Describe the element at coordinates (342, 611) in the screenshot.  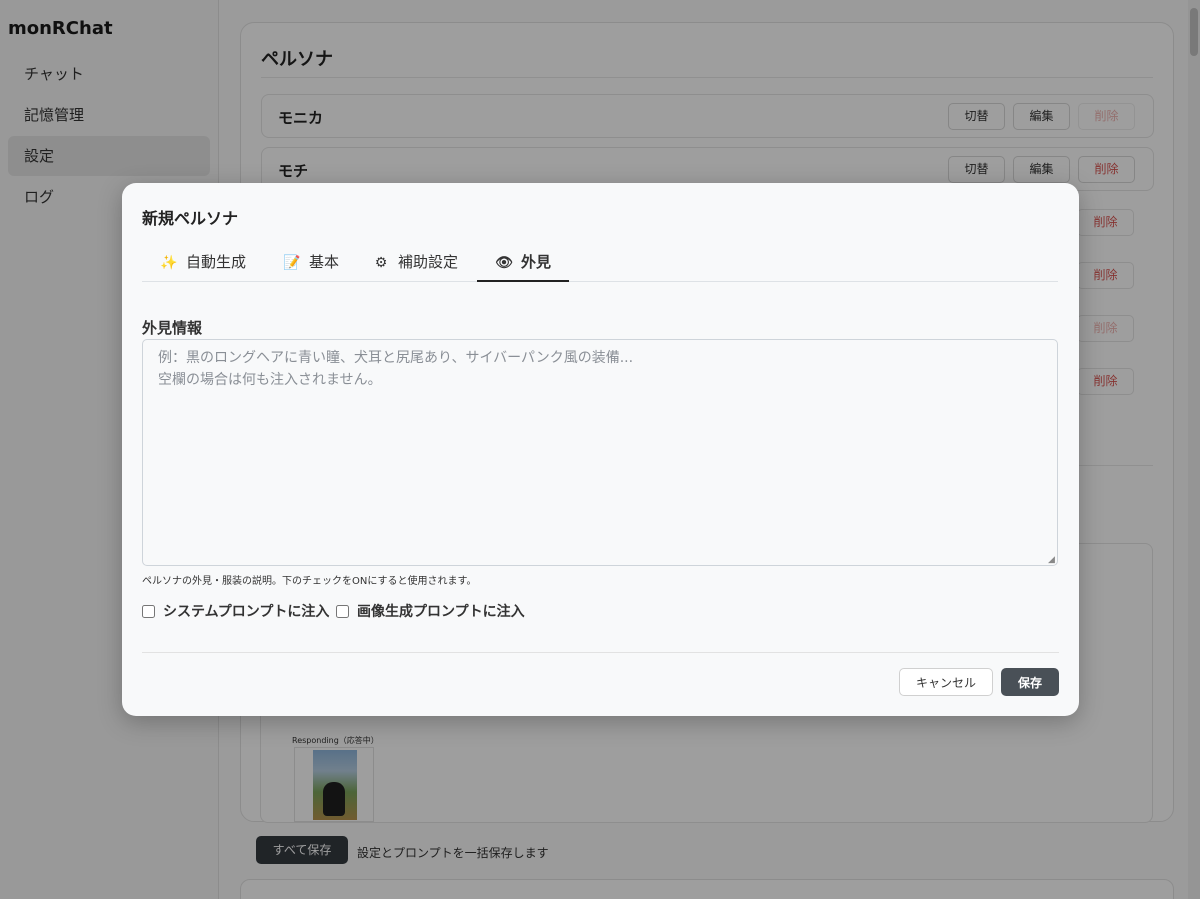
I see `inject-image-prompt-checkbox` at that location.